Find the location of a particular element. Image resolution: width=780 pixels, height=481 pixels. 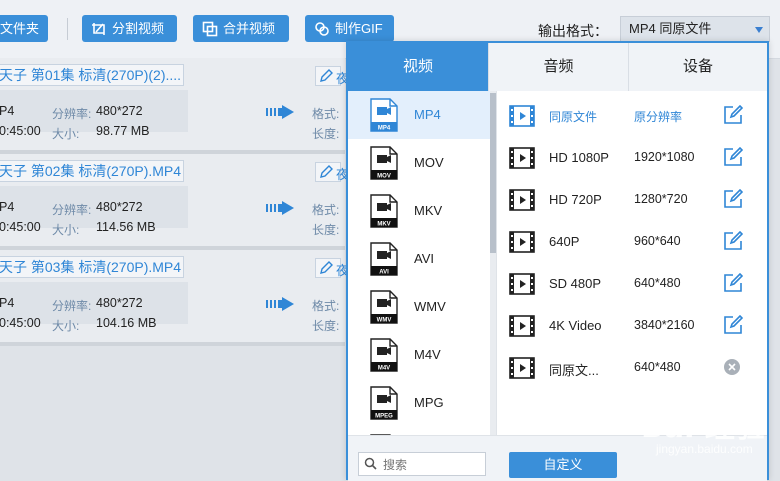

svg-text: AVI is located at coordinates (384, 273).